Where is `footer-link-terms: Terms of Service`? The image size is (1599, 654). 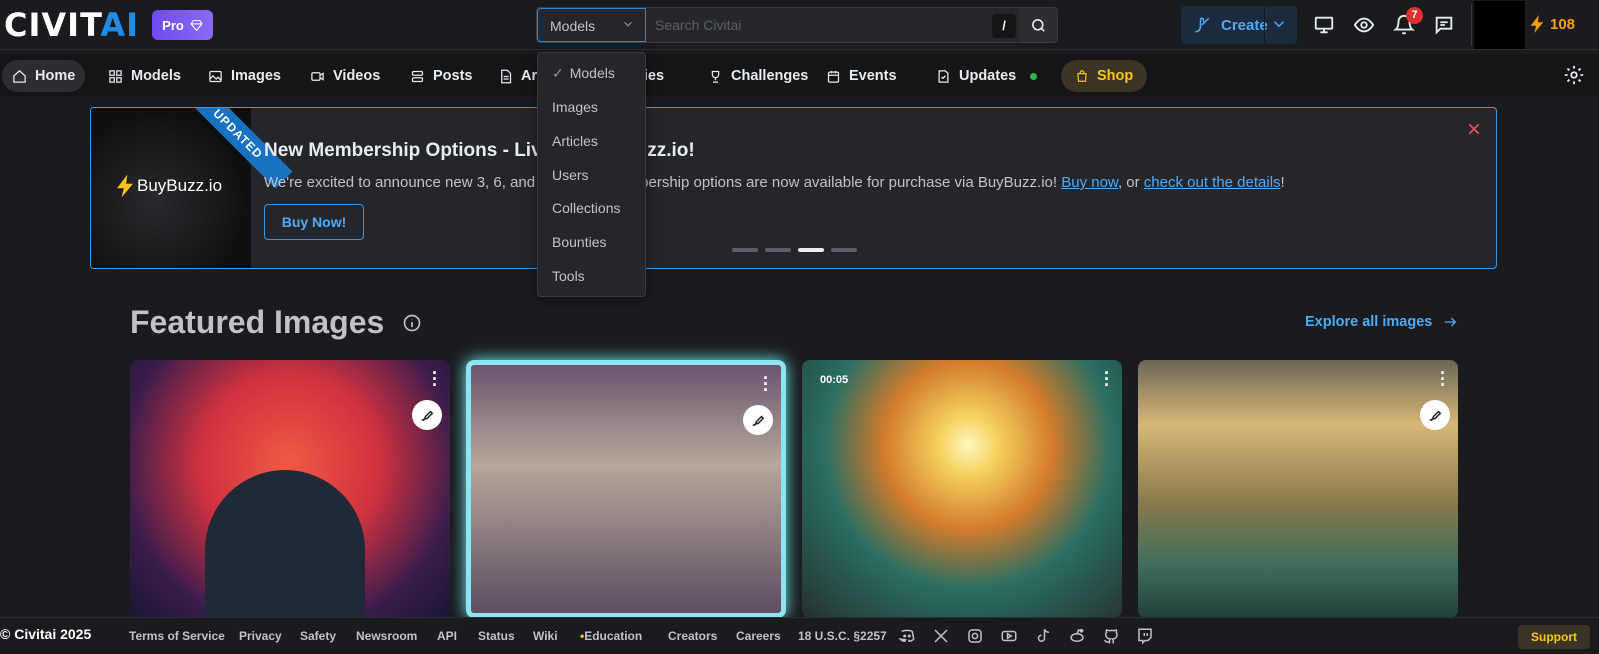 footer-link-terms: Terms of Service is located at coordinates (177, 636).